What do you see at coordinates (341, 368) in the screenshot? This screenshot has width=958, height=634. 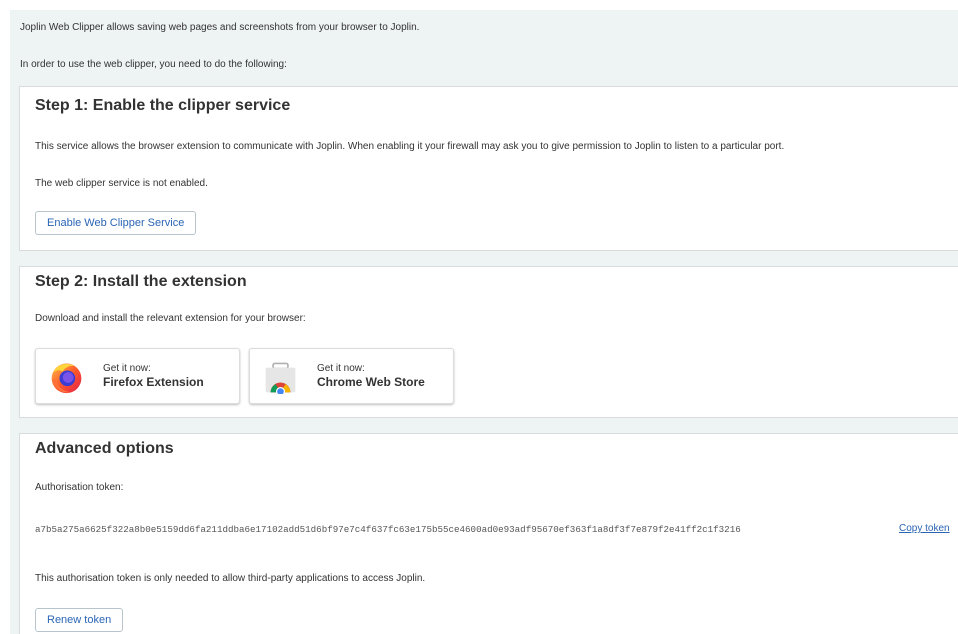 I see `chrome-web-store-kicker: Get it now:` at bounding box center [341, 368].